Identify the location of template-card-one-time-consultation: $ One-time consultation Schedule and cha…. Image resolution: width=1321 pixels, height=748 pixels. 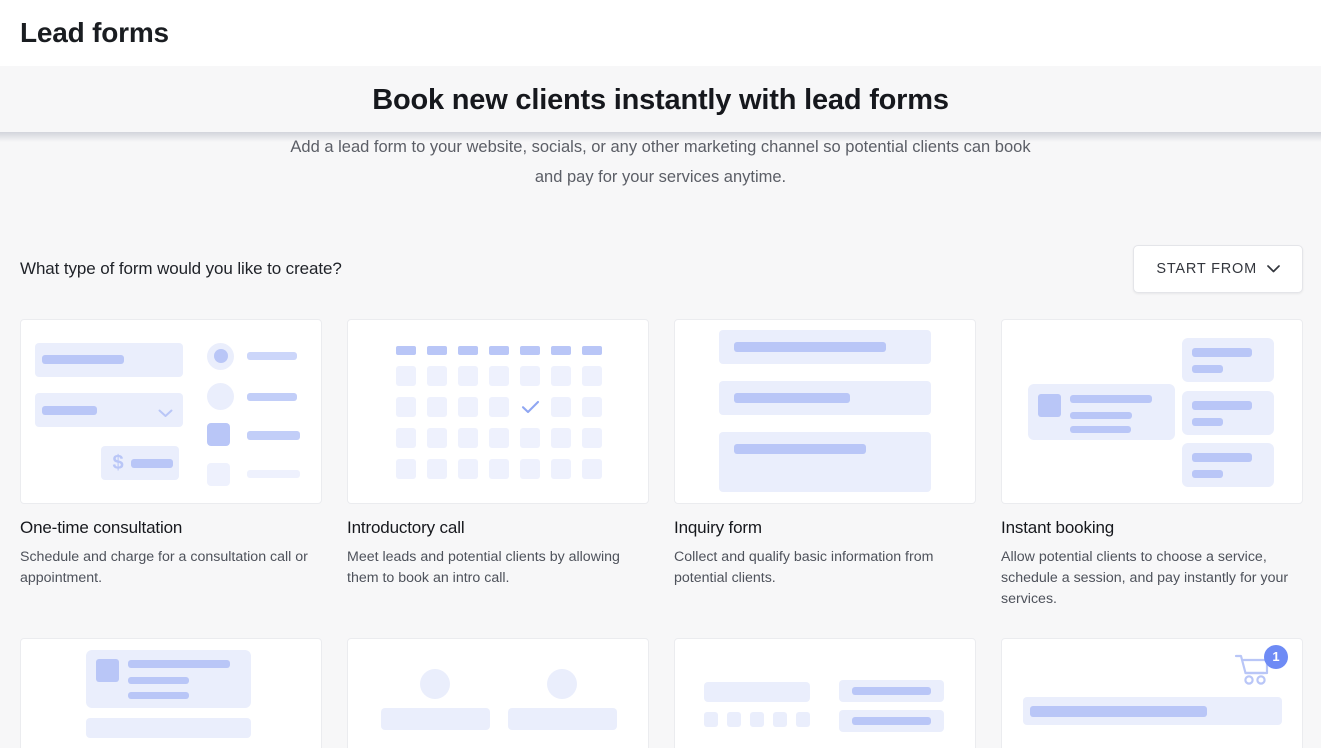
(171, 464).